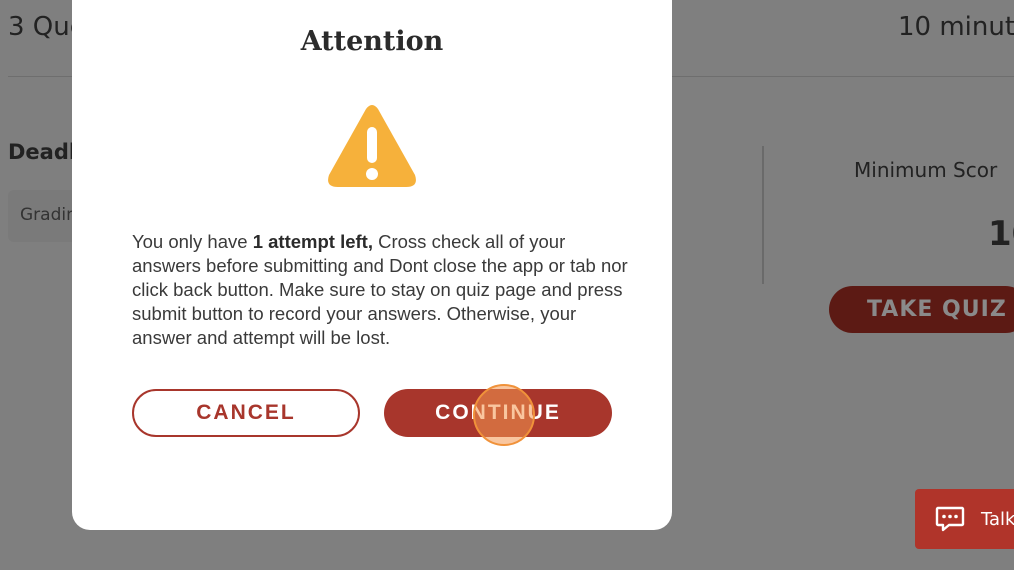 This screenshot has width=1014, height=570. What do you see at coordinates (956, 27) in the screenshot?
I see `time-limit-text: 10 minut` at bounding box center [956, 27].